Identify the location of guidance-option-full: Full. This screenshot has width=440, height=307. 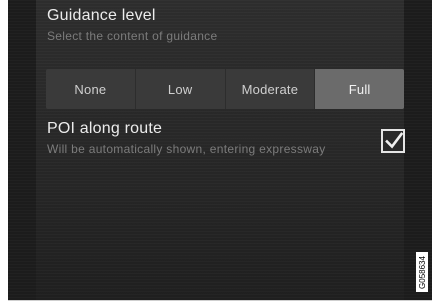
(359, 89).